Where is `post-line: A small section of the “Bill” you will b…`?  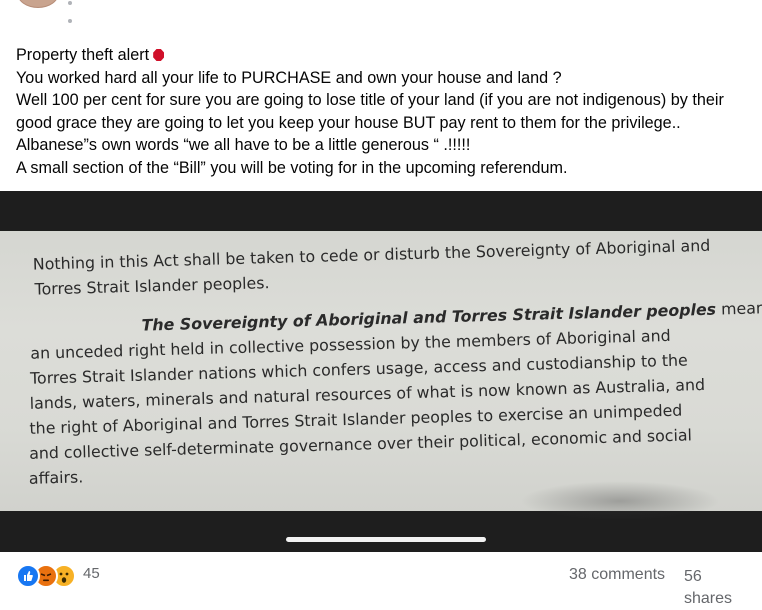 post-line: A small section of the “Bill” you will b… is located at coordinates (292, 167).